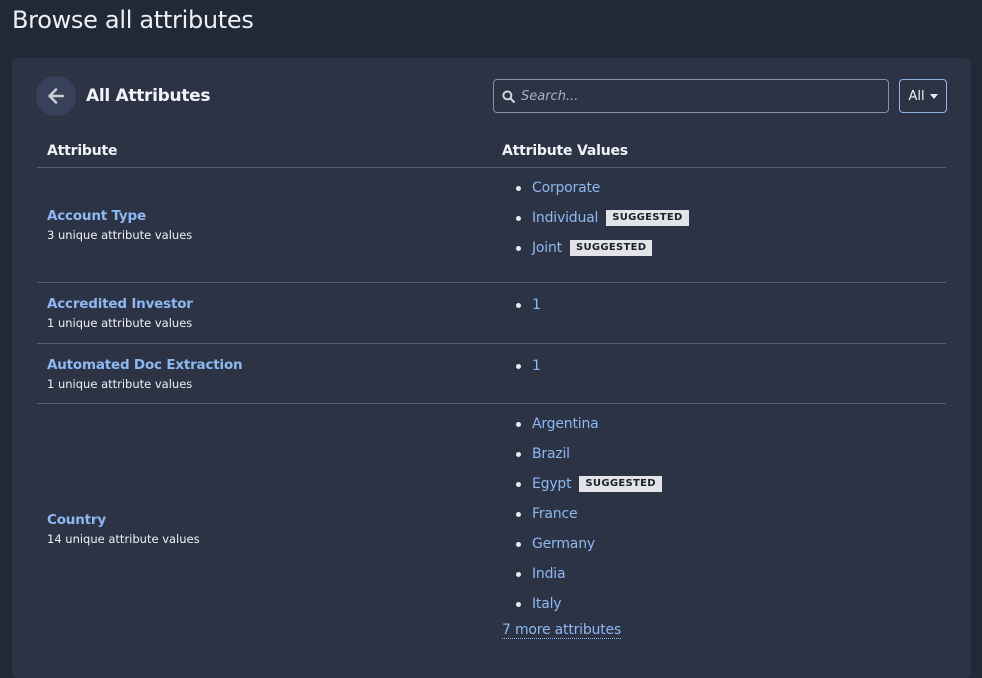  What do you see at coordinates (565, 218) in the screenshot?
I see `value-link: Individual` at bounding box center [565, 218].